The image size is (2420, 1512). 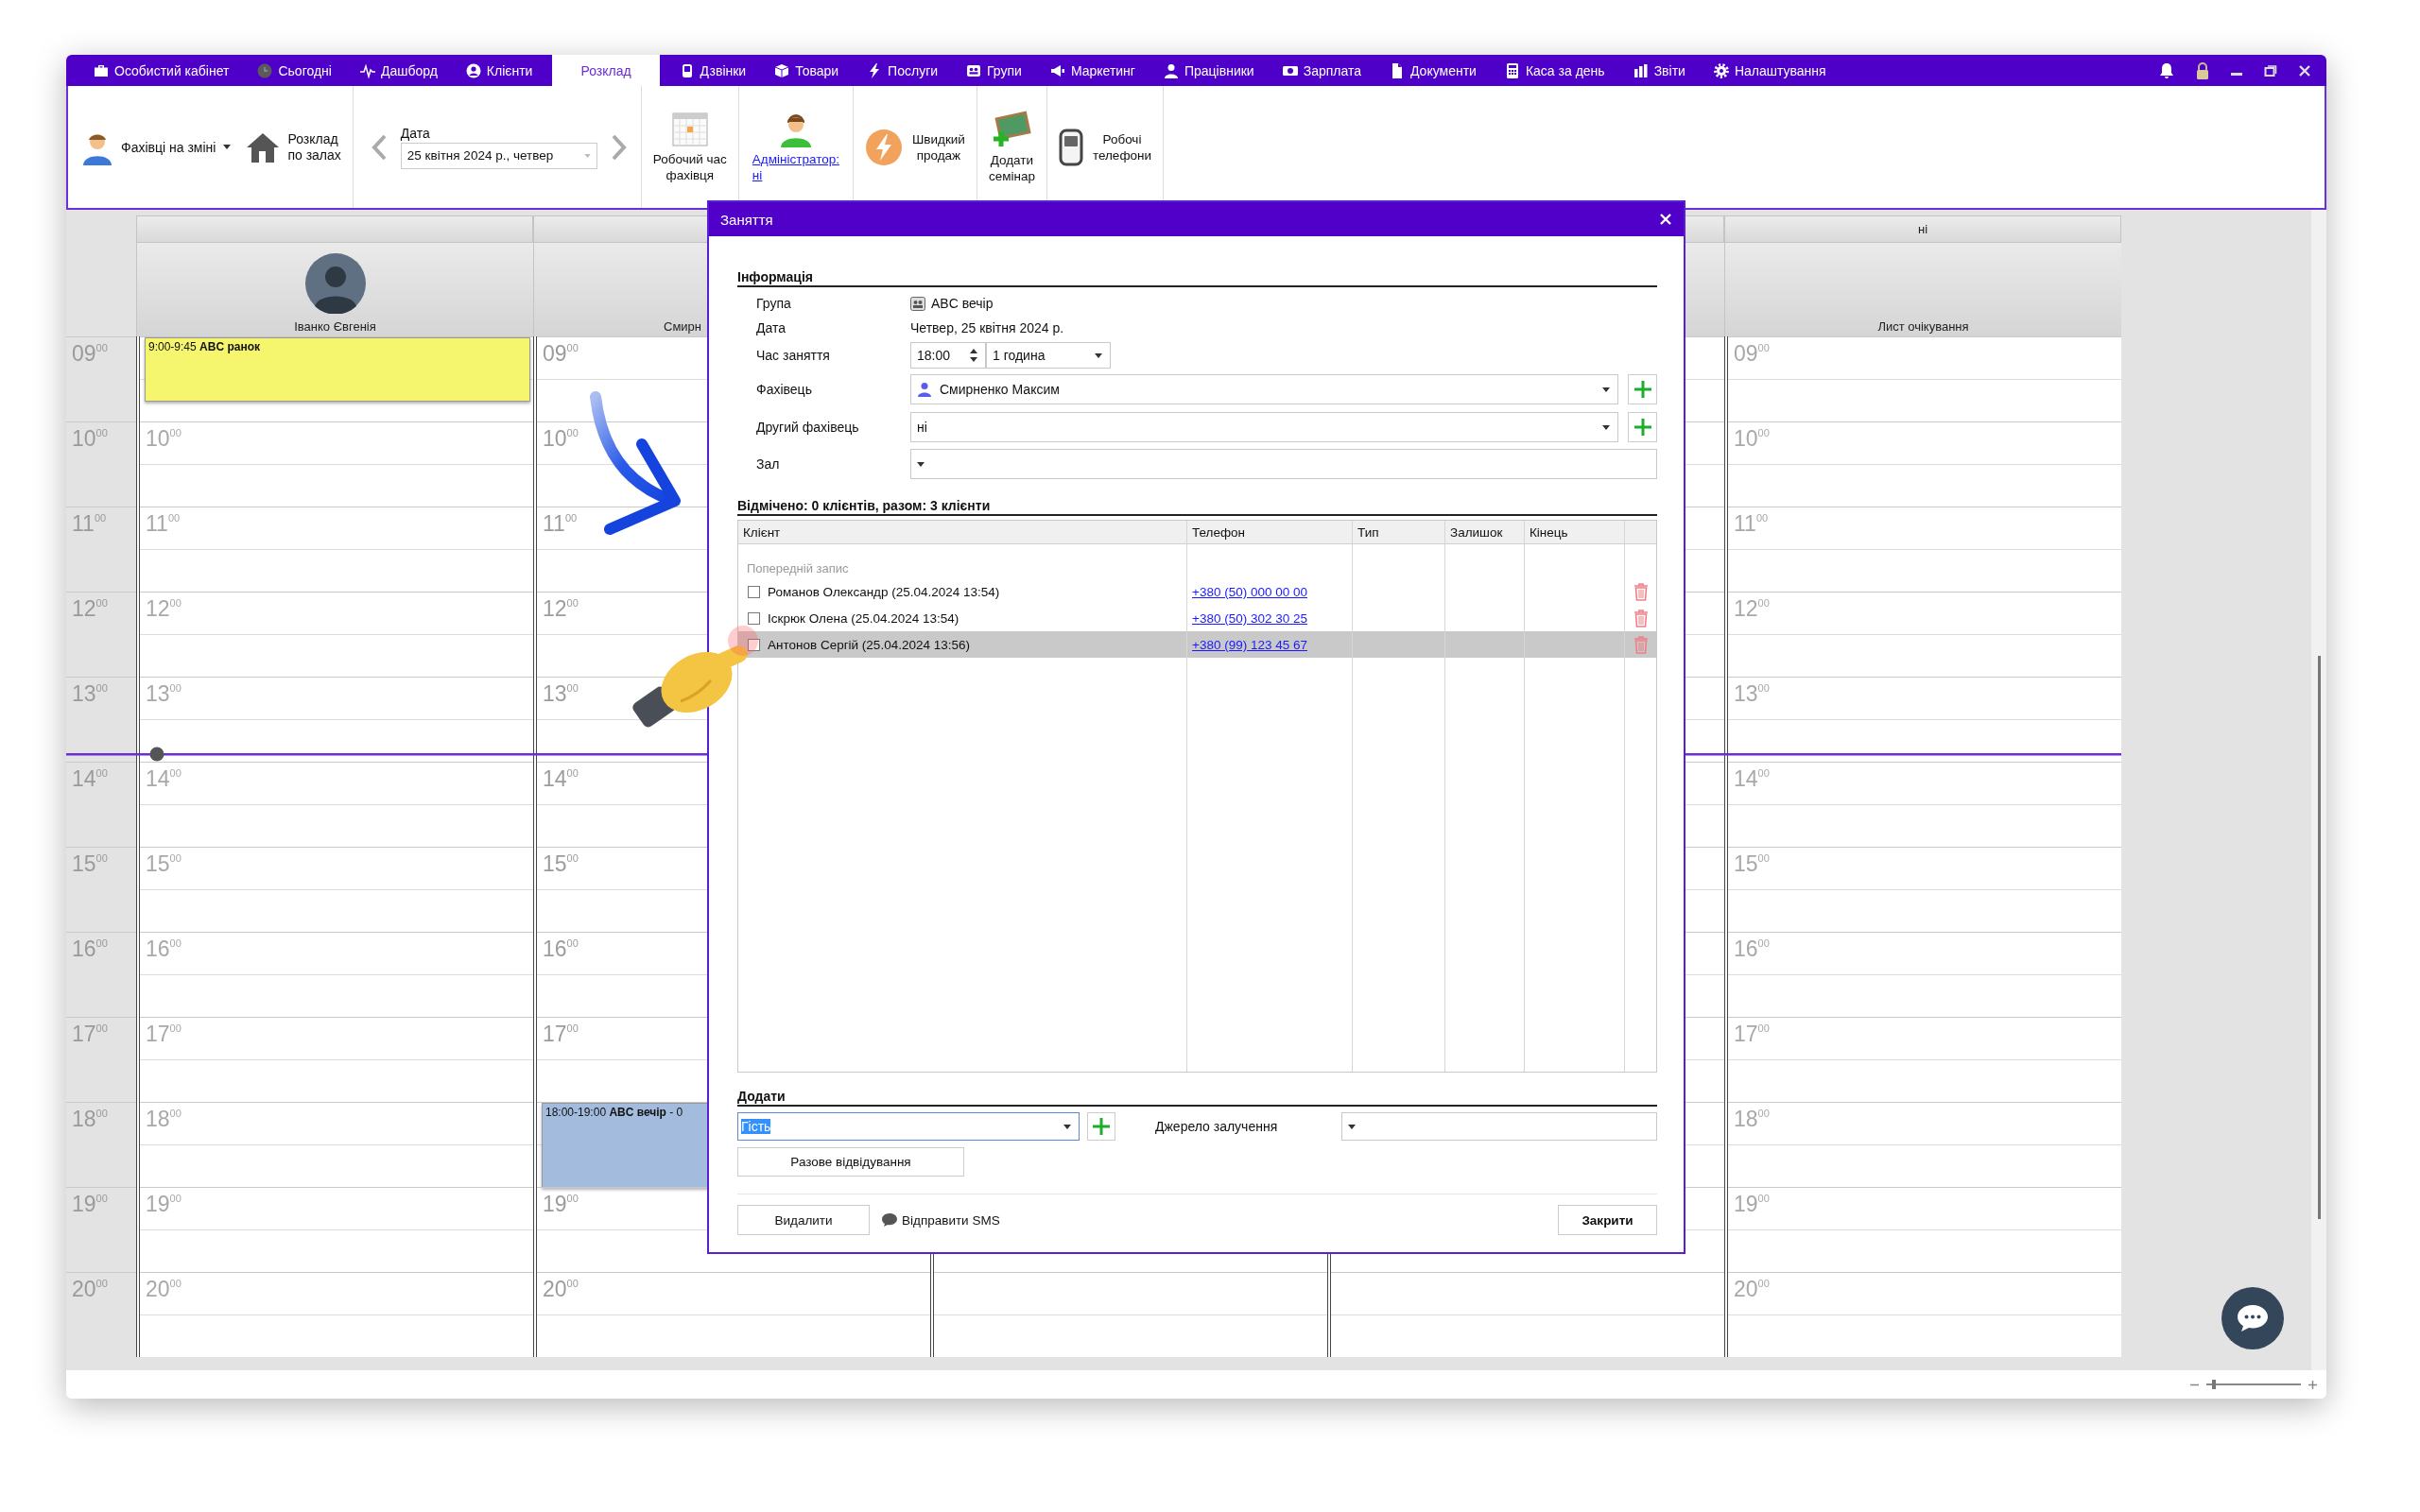 What do you see at coordinates (948, 355) in the screenshot?
I see `time-field: 18:00` at bounding box center [948, 355].